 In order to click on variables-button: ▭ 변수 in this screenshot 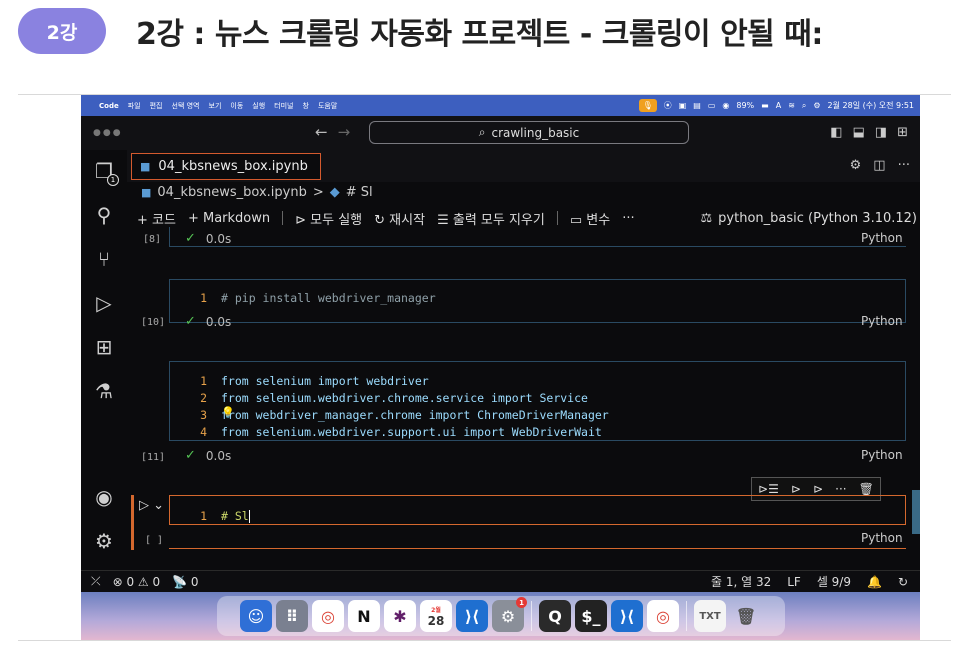, I will do `click(590, 218)`.